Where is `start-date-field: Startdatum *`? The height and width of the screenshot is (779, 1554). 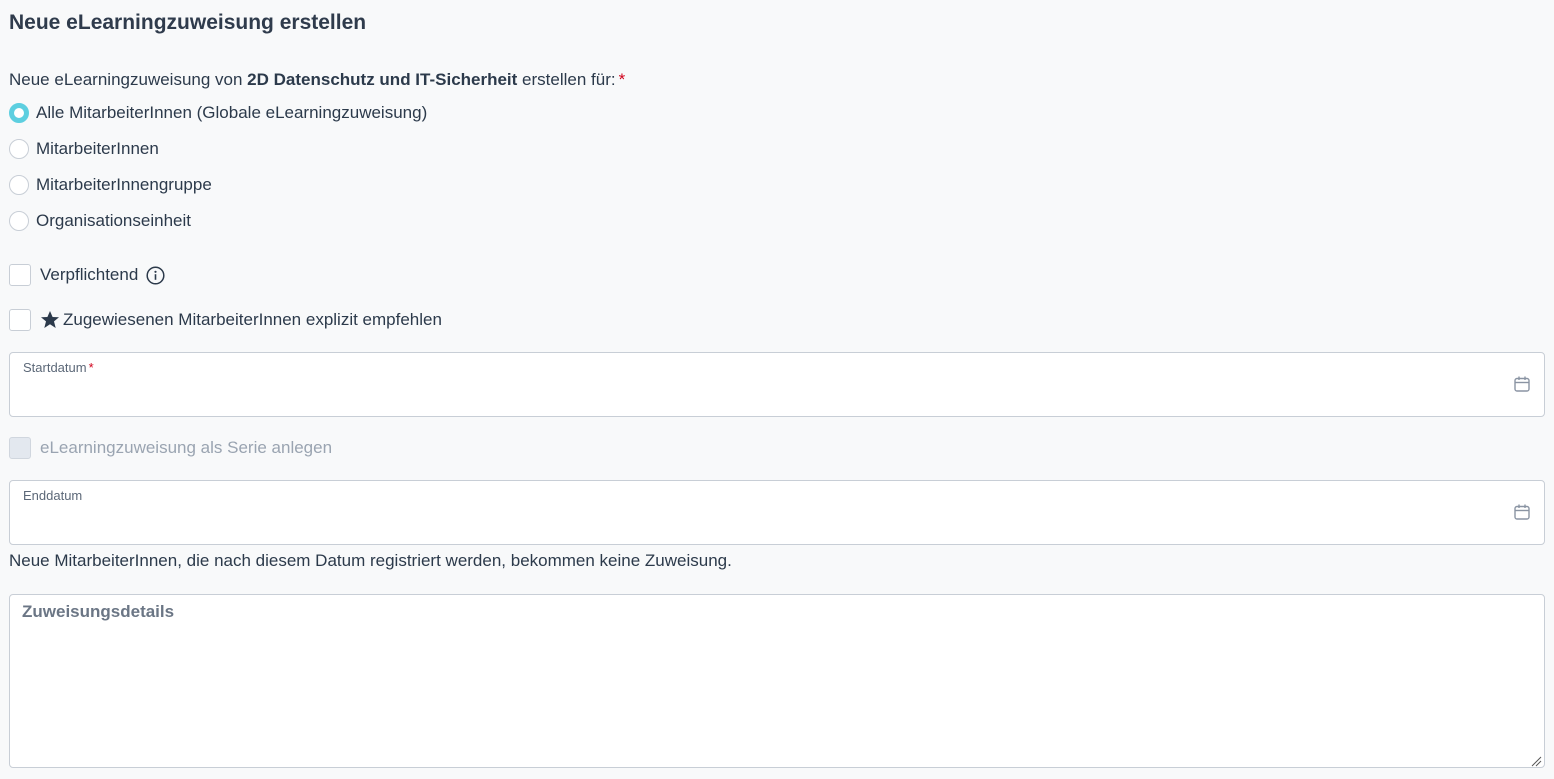
start-date-field: Startdatum * is located at coordinates (777, 384).